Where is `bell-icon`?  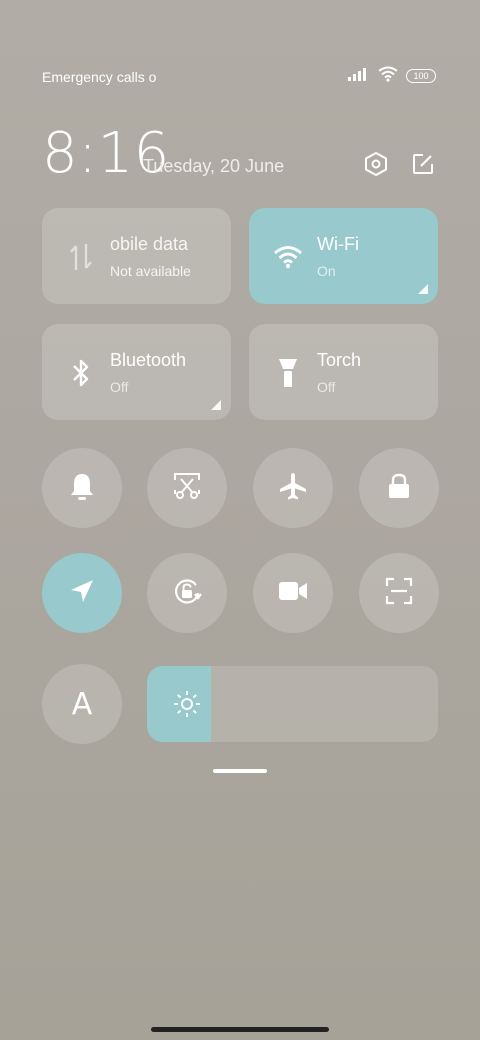 bell-icon is located at coordinates (82, 488).